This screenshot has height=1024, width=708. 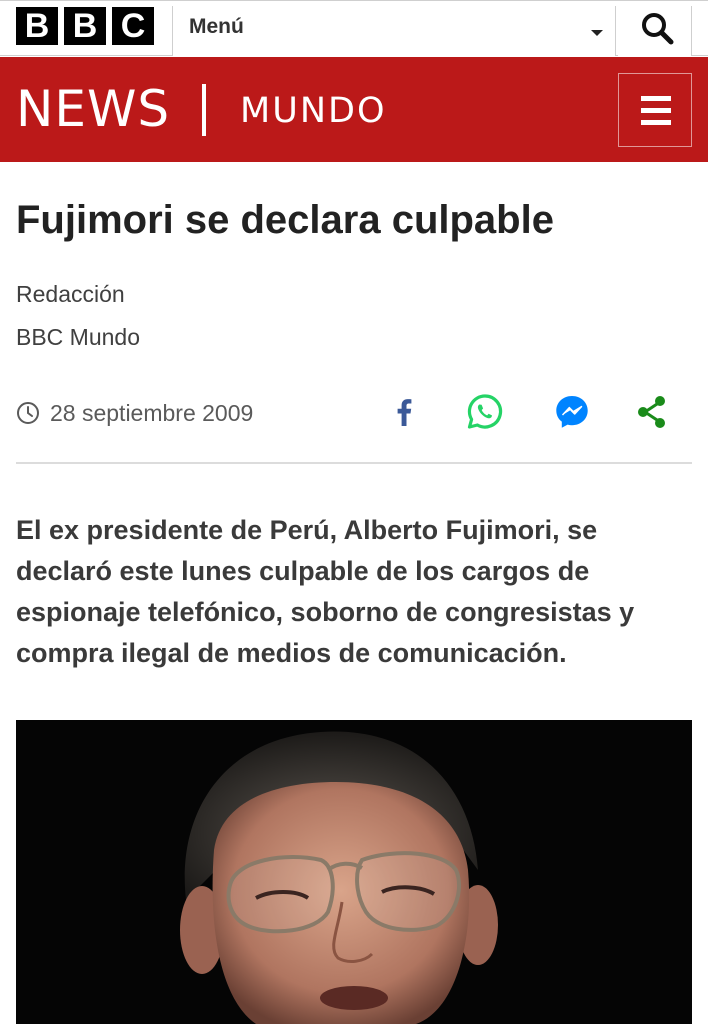 I want to click on section-title: MUNDO, so click(x=313, y=111).